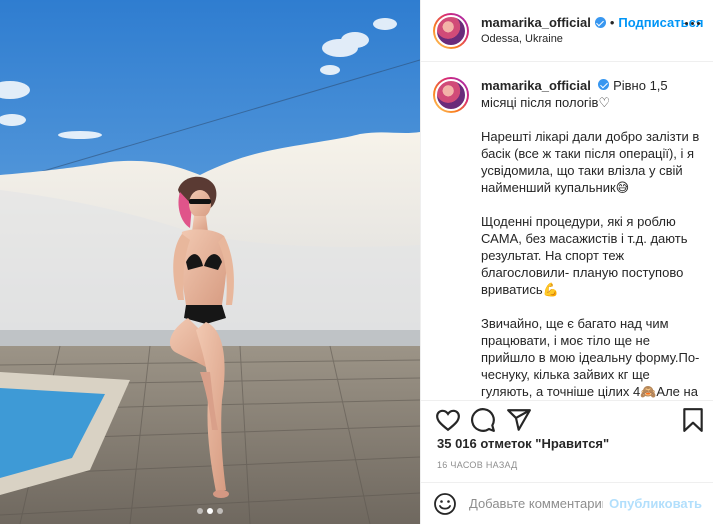 The height and width of the screenshot is (524, 713). I want to click on caption-avatar-image, so click(451, 95).